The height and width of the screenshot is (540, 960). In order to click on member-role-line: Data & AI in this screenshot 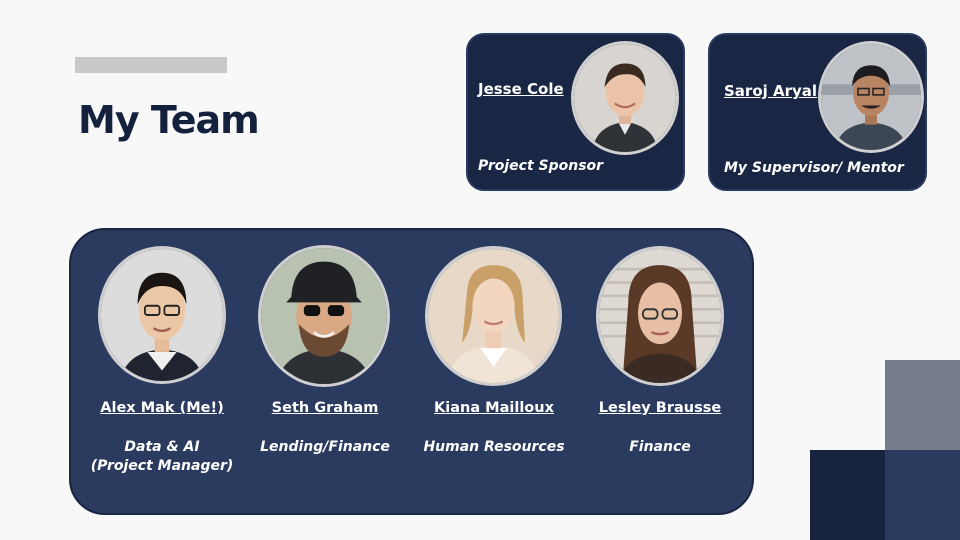, I will do `click(162, 447)`.